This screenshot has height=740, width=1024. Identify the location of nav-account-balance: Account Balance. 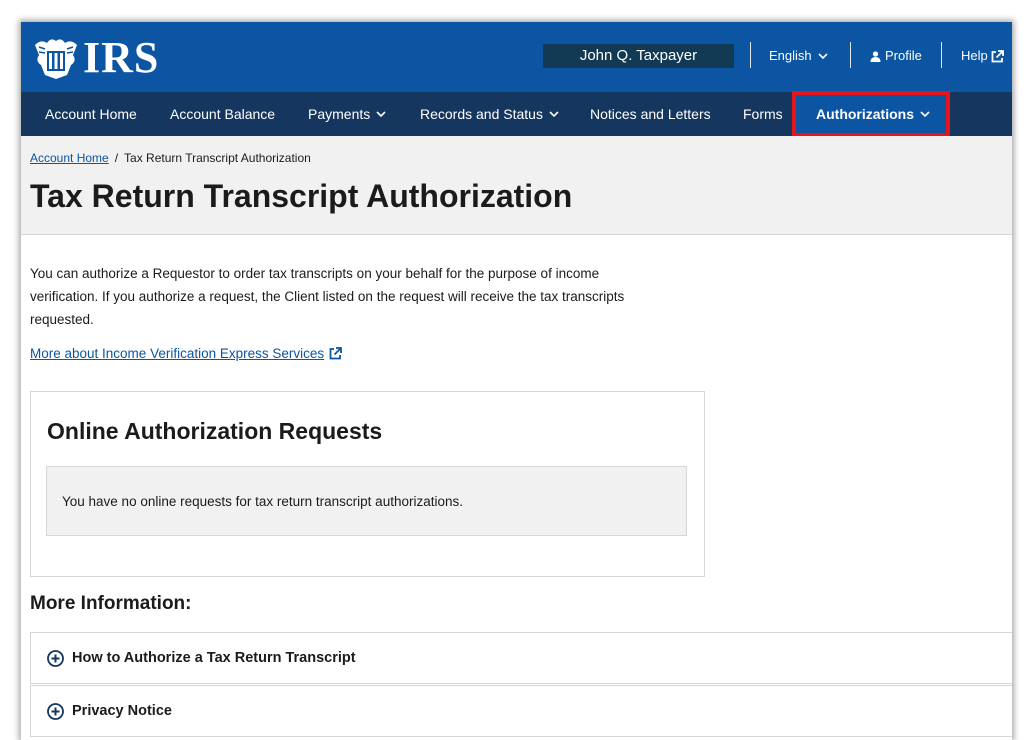
(222, 114).